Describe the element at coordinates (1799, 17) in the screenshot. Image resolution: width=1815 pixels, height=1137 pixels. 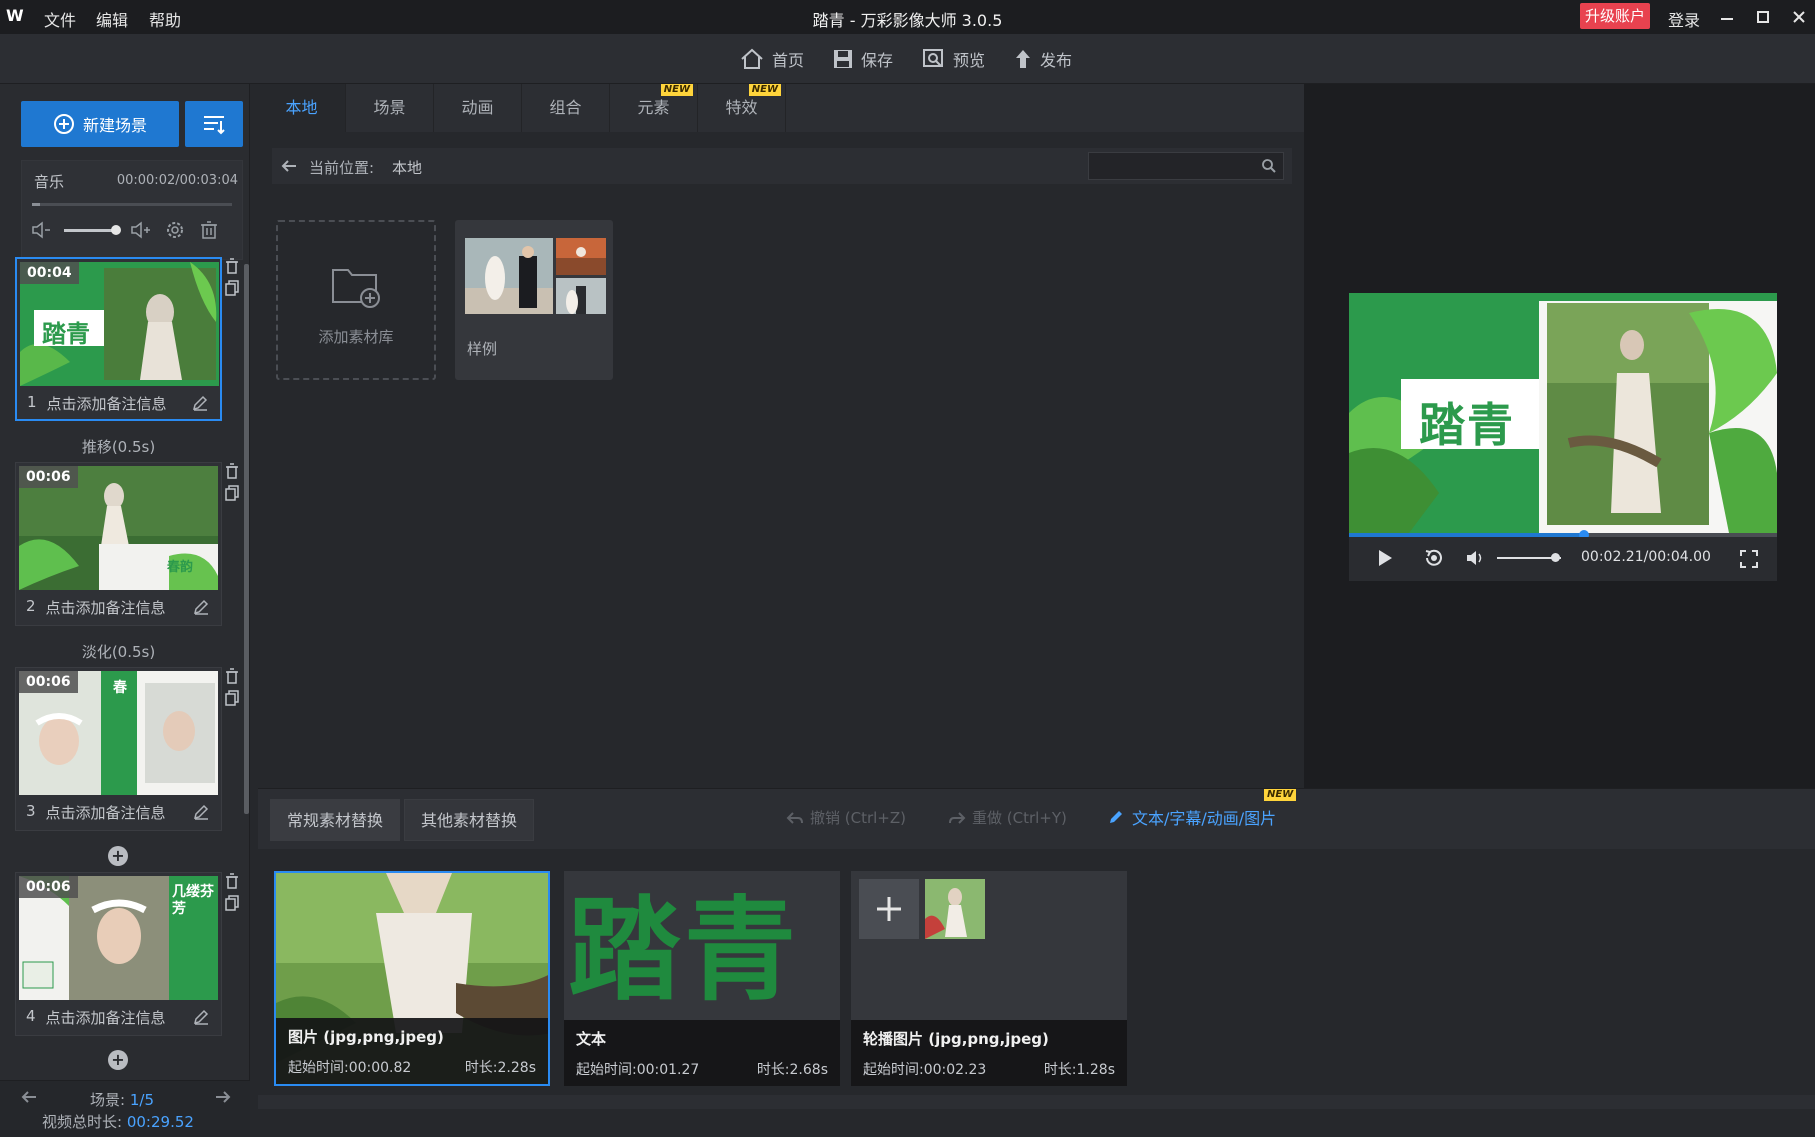
I see `close-icon` at that location.